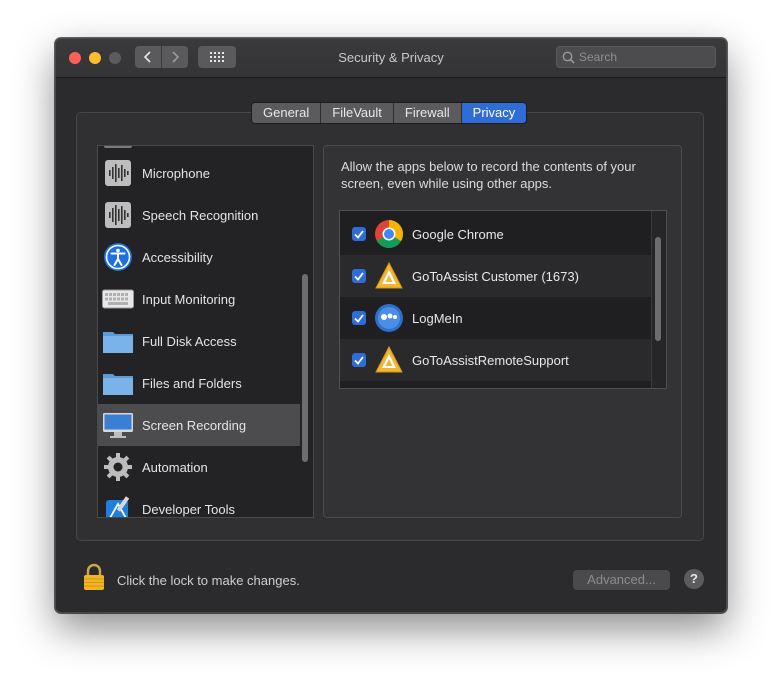 The image size is (780, 685). Describe the element at coordinates (494, 113) in the screenshot. I see `tab-privacy: Privacy` at that location.